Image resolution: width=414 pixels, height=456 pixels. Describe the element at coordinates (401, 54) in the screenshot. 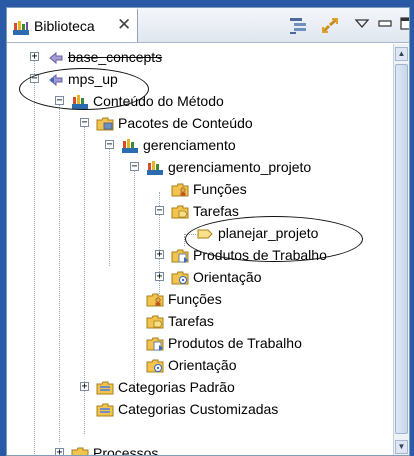

I see `scroll-up-icon: ▲` at that location.